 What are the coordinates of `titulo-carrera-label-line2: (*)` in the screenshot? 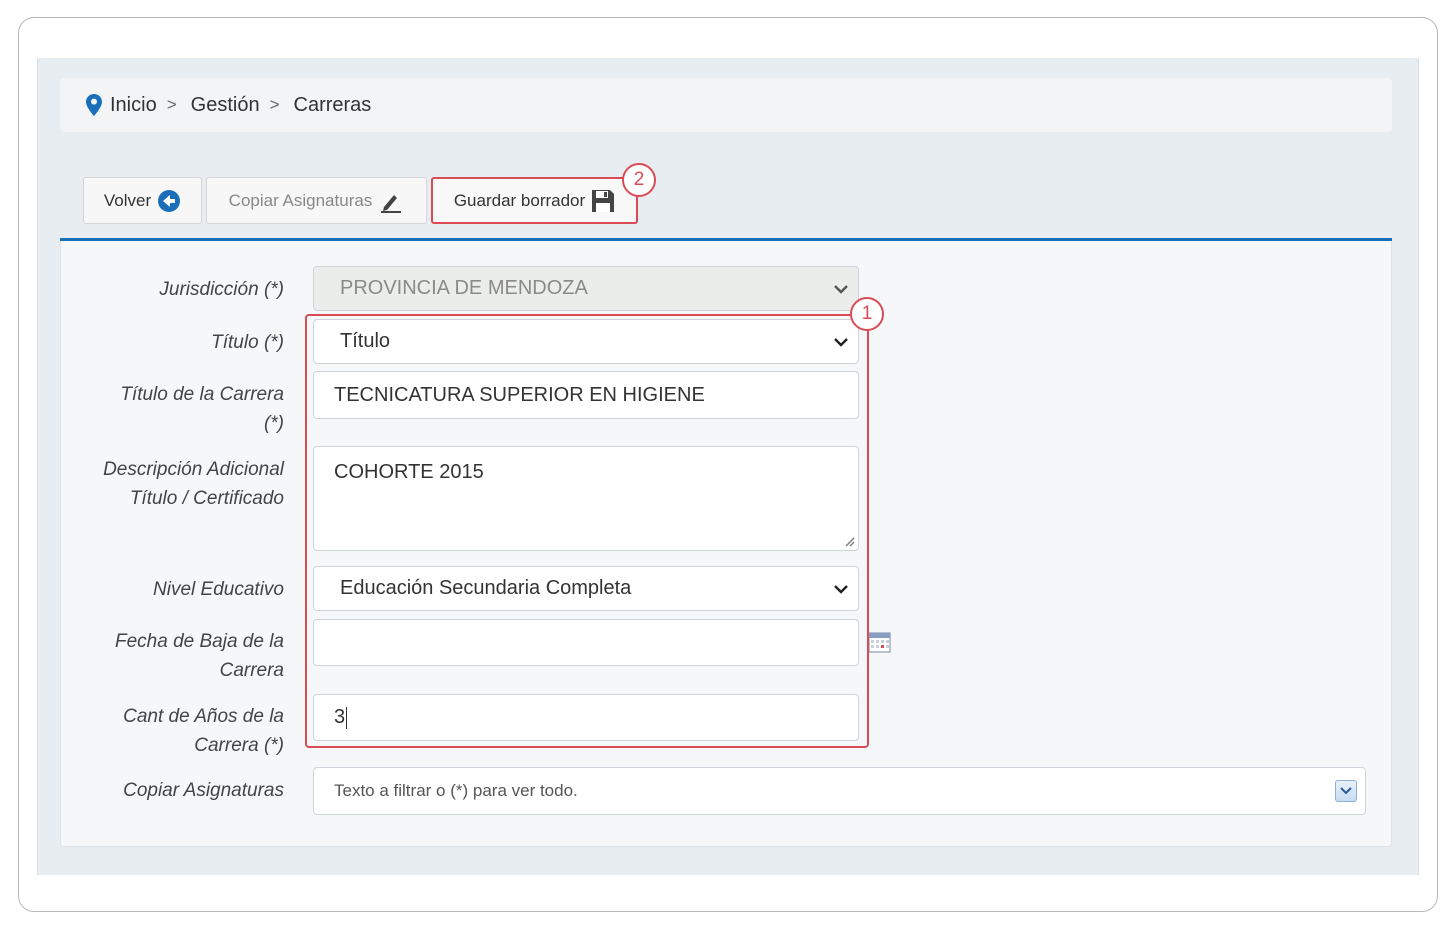 It's located at (273, 423).